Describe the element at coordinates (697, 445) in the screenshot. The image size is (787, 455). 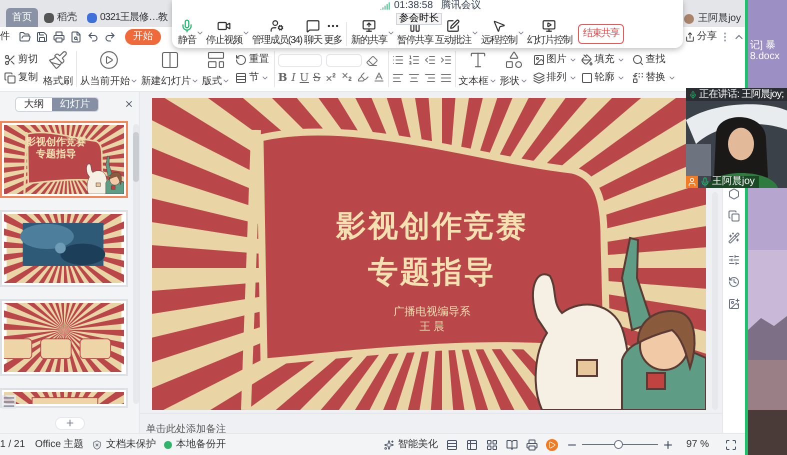
I see `zoom-reading: 97 %` at that location.